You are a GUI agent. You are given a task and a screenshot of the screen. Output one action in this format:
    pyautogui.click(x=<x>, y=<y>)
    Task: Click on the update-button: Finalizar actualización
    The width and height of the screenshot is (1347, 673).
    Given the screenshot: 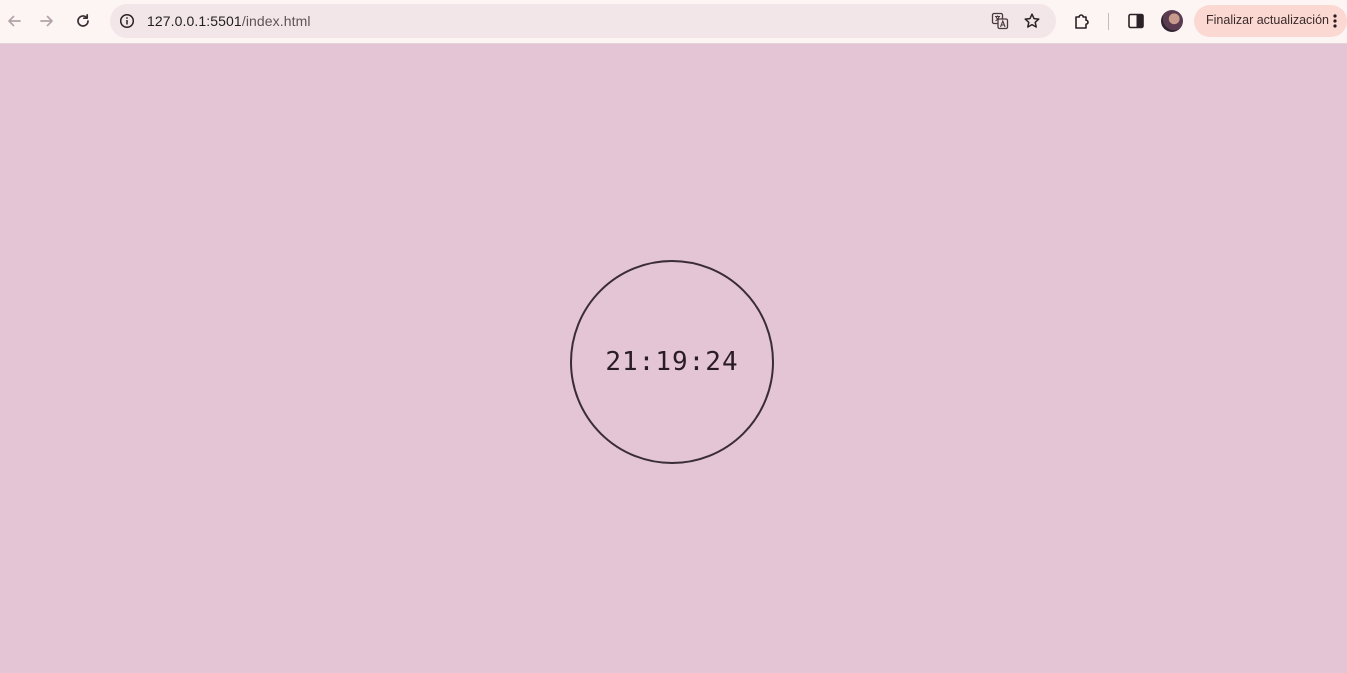 What is the action you would take?
    pyautogui.click(x=1270, y=21)
    